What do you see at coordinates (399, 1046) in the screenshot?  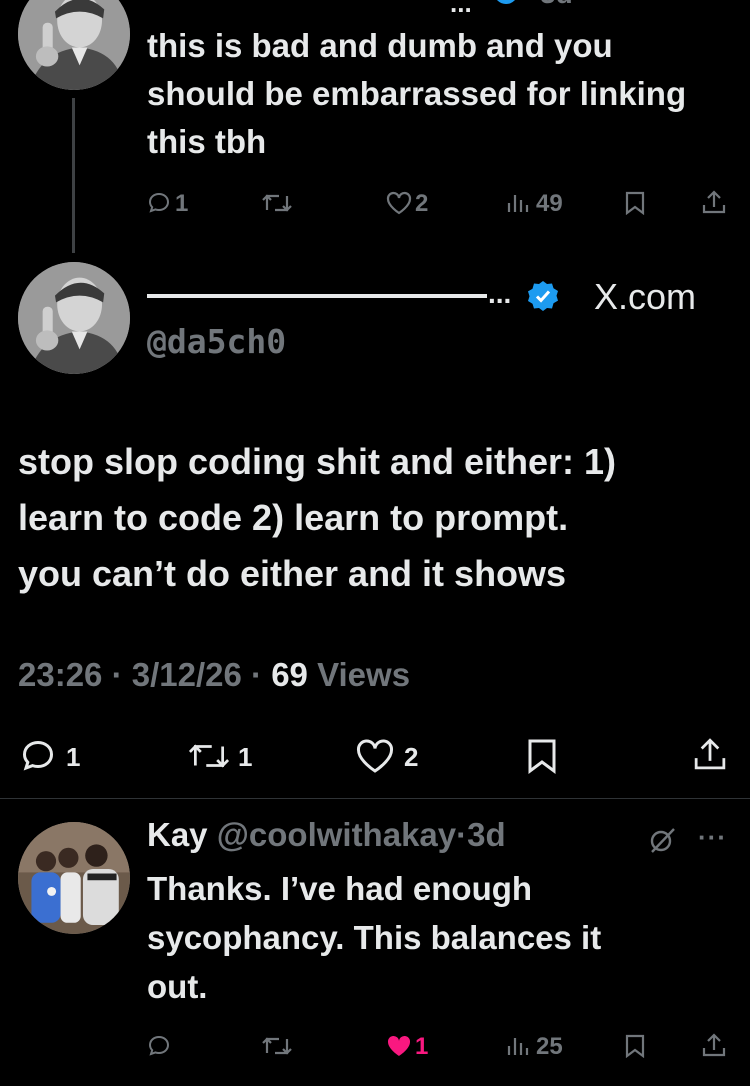 I see `like-icon-active` at bounding box center [399, 1046].